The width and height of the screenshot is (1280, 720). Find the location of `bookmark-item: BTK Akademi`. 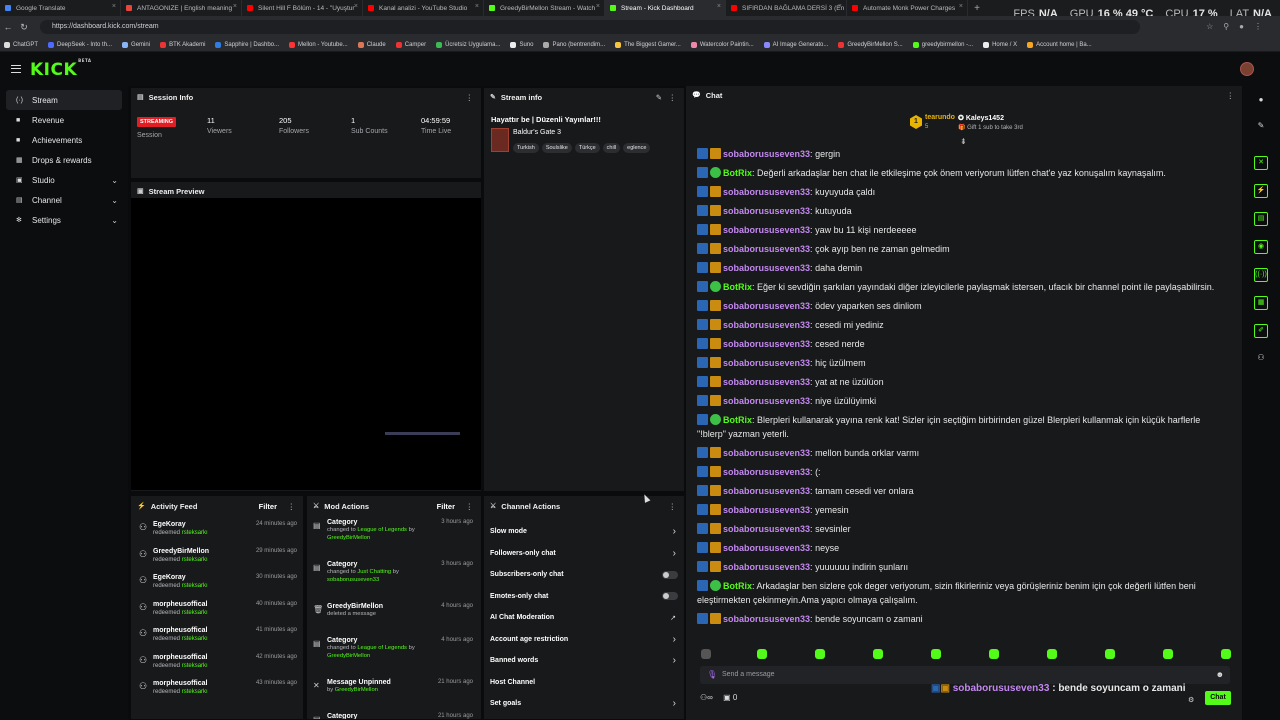

bookmark-item: BTK Akademi is located at coordinates (182, 44).